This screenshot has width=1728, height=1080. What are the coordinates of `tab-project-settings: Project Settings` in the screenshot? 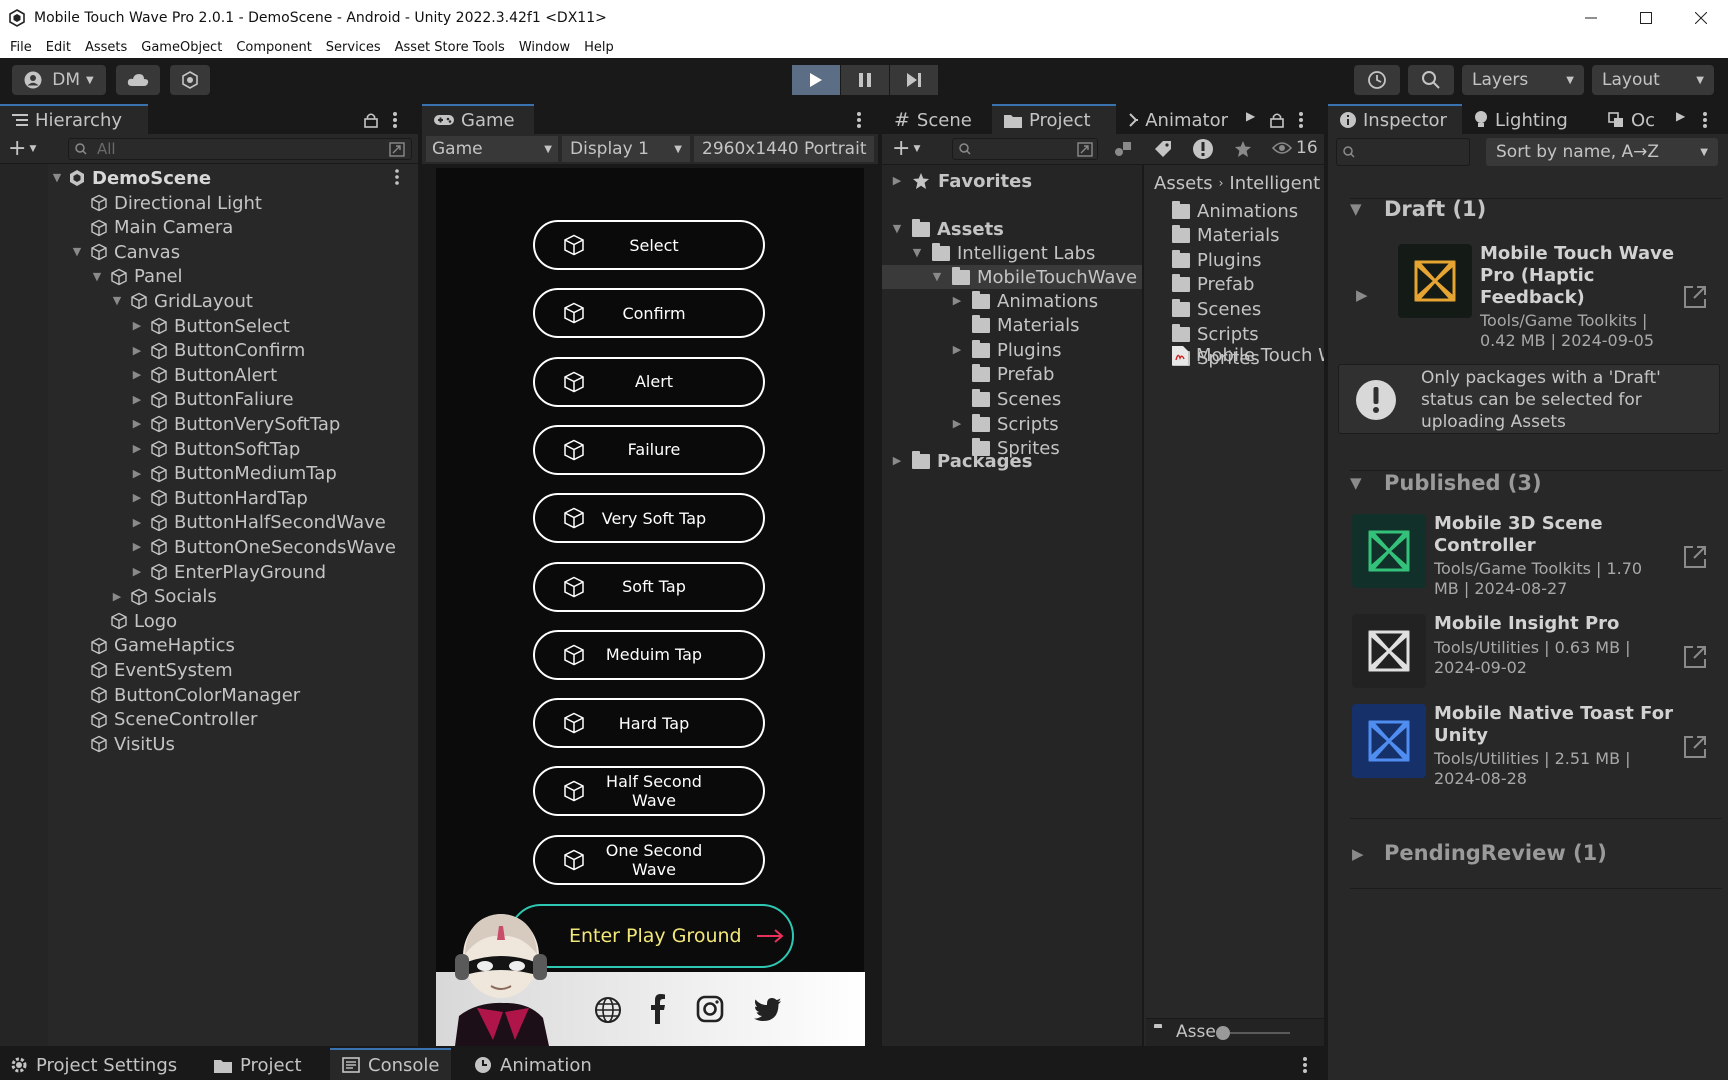 It's located at (93, 1065).